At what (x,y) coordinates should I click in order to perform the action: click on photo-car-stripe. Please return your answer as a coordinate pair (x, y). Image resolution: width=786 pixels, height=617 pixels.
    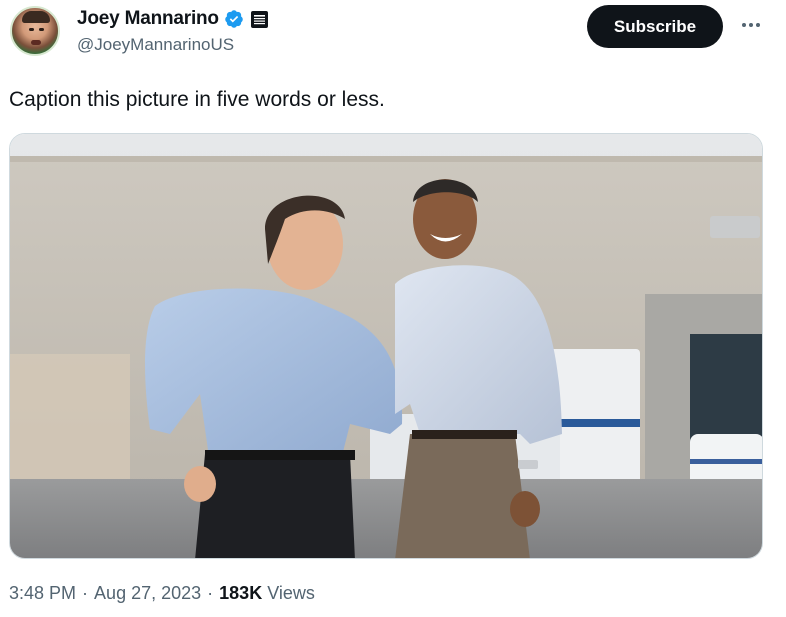
    Looking at the image, I should click on (726, 461).